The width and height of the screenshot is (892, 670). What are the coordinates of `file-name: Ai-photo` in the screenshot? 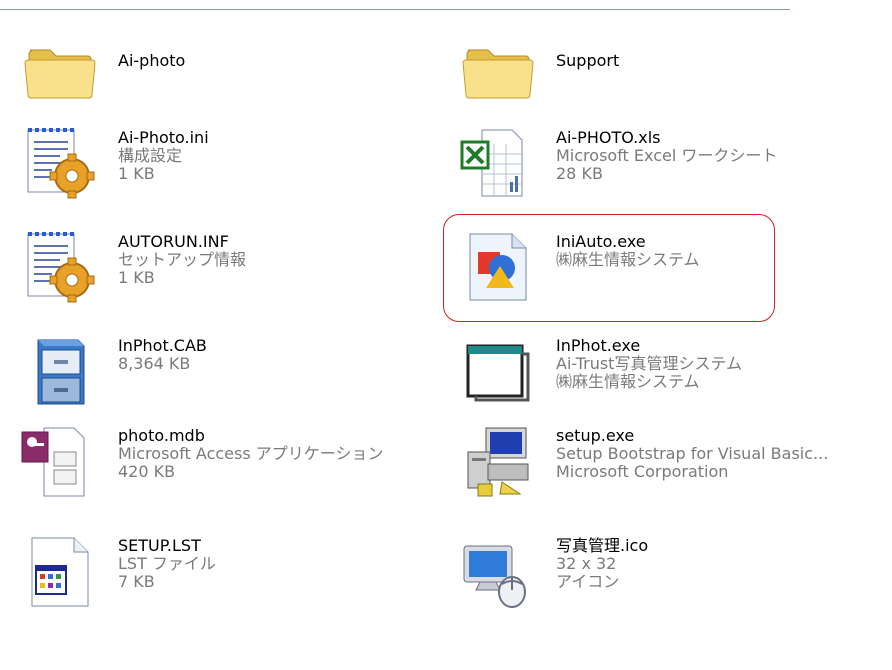 It's located at (152, 60).